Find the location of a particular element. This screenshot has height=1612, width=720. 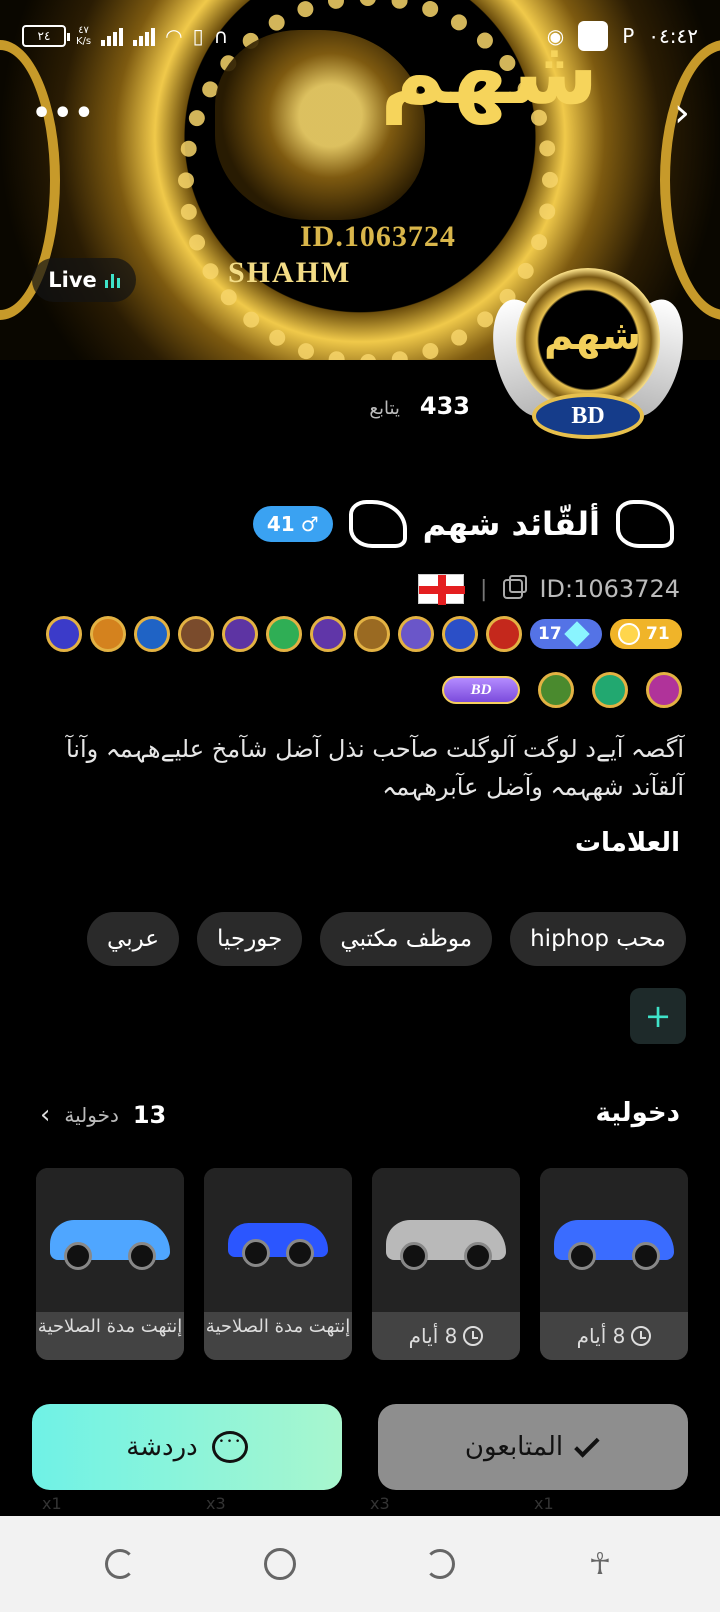

charm-level-badge: 17 is located at coordinates (566, 634).